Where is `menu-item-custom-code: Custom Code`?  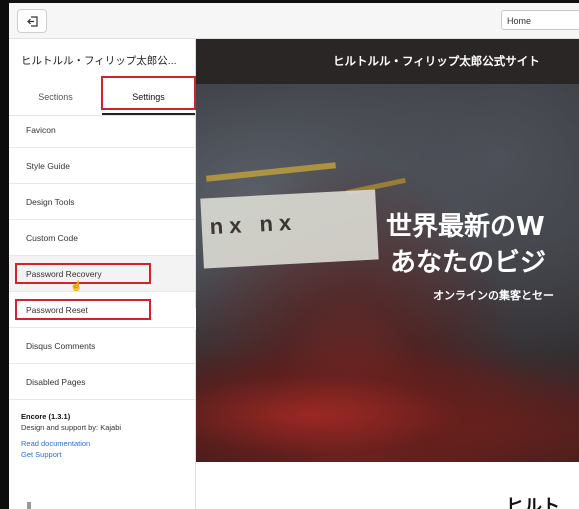 menu-item-custom-code: Custom Code is located at coordinates (102, 238).